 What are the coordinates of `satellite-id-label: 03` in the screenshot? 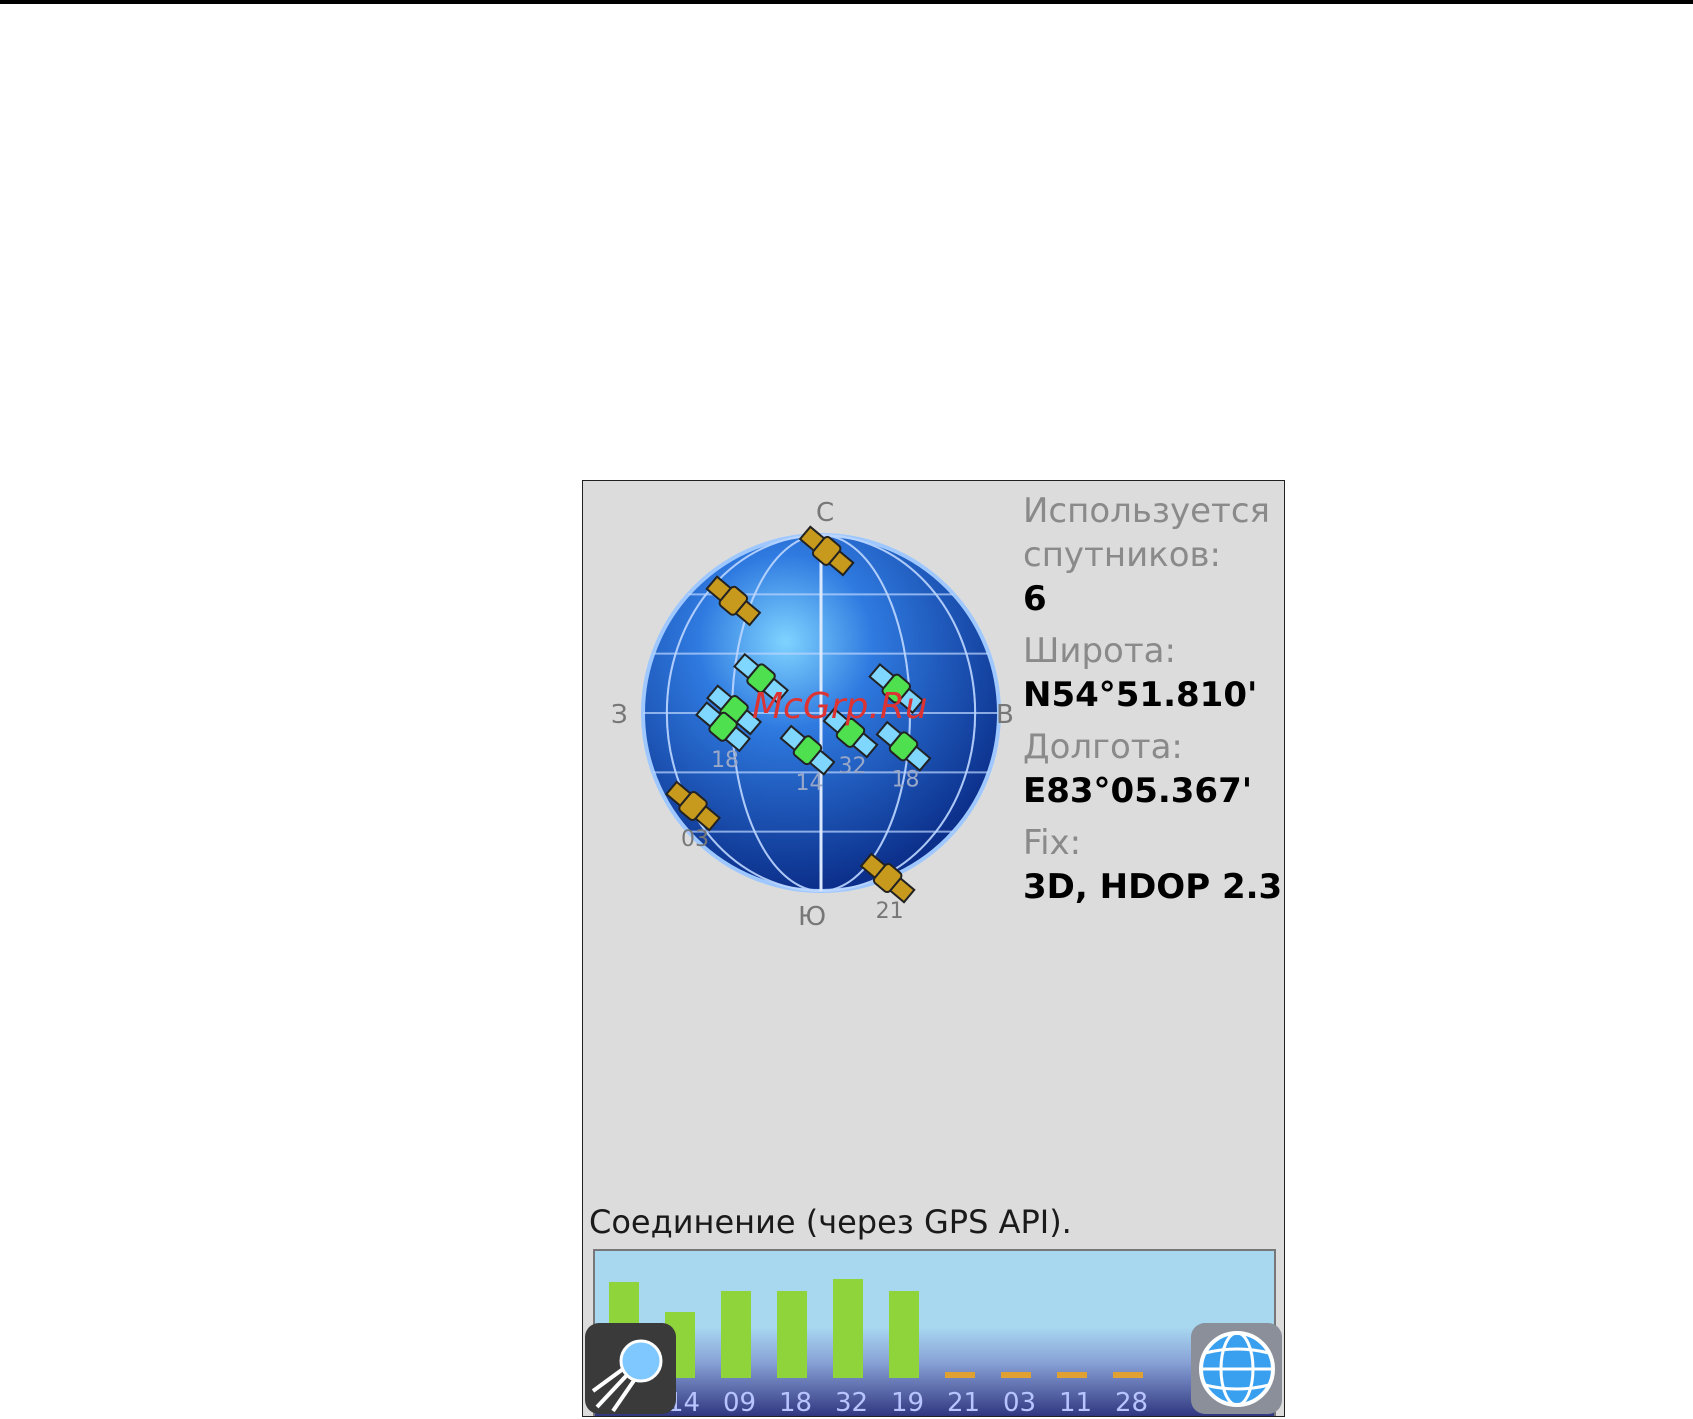 It's located at (695, 839).